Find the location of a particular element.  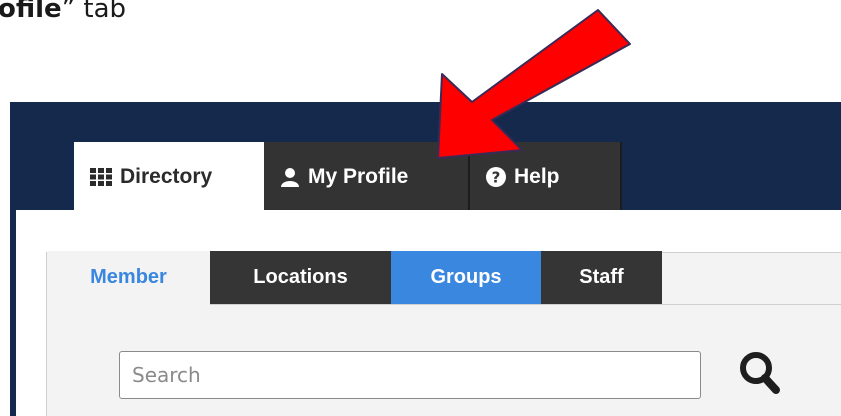

main-tab-bar: Directory My Profile ? Help is located at coordinates (348, 177).